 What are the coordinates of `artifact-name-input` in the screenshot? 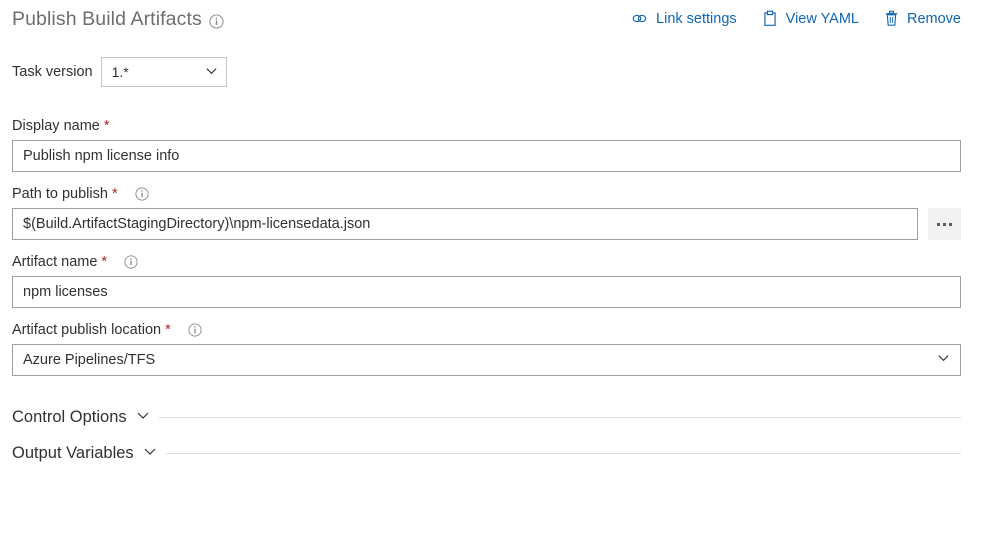 It's located at (486, 292).